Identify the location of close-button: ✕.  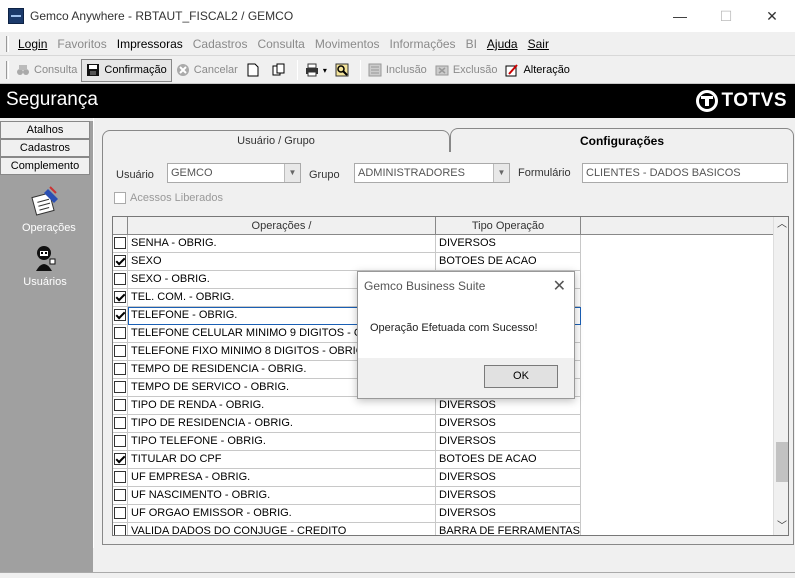
(772, 16).